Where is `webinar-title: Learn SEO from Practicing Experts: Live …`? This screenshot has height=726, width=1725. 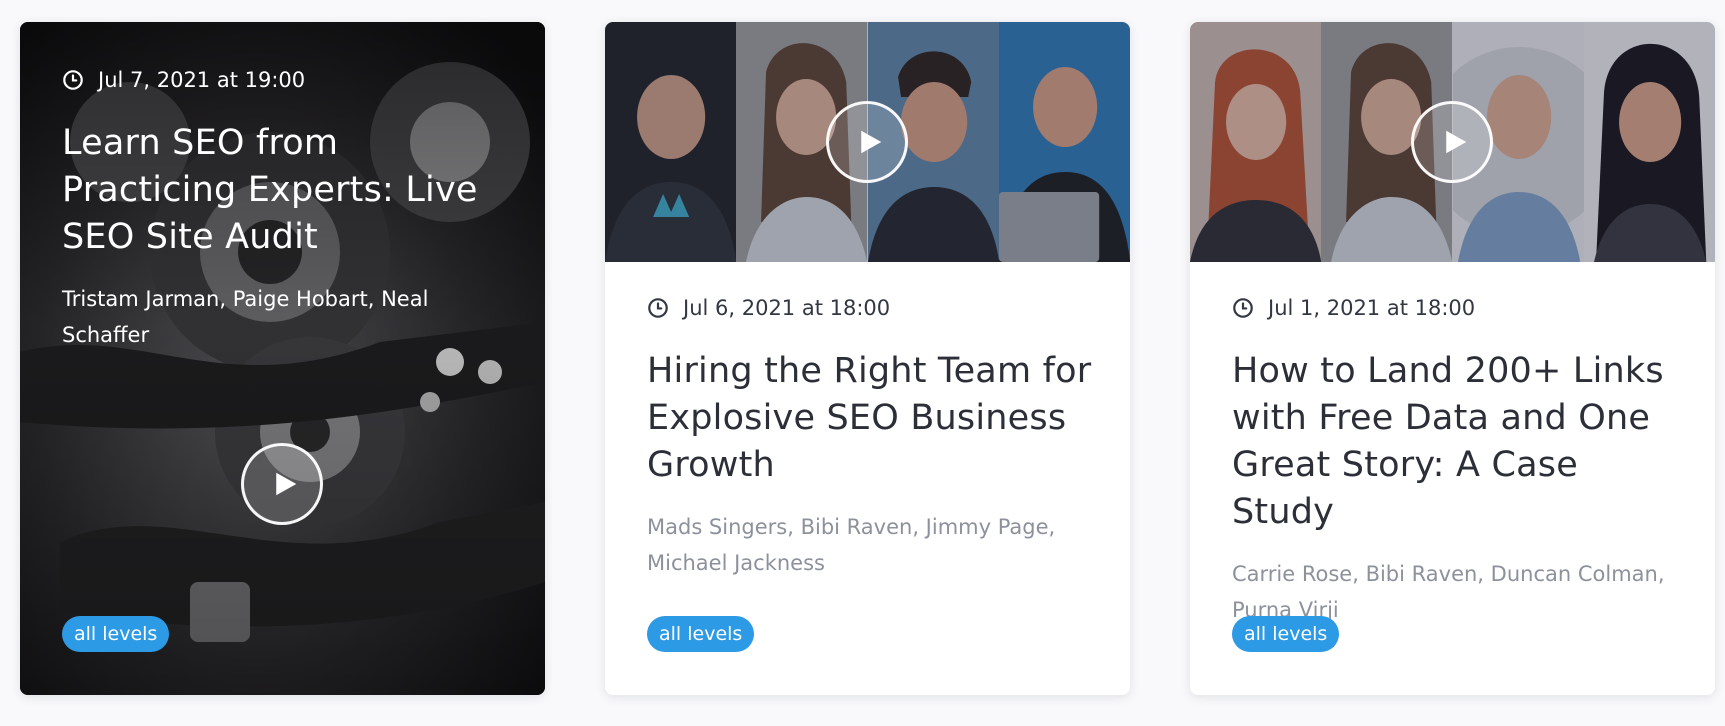
webinar-title: Learn SEO from Practicing Experts: Live … is located at coordinates (283, 190).